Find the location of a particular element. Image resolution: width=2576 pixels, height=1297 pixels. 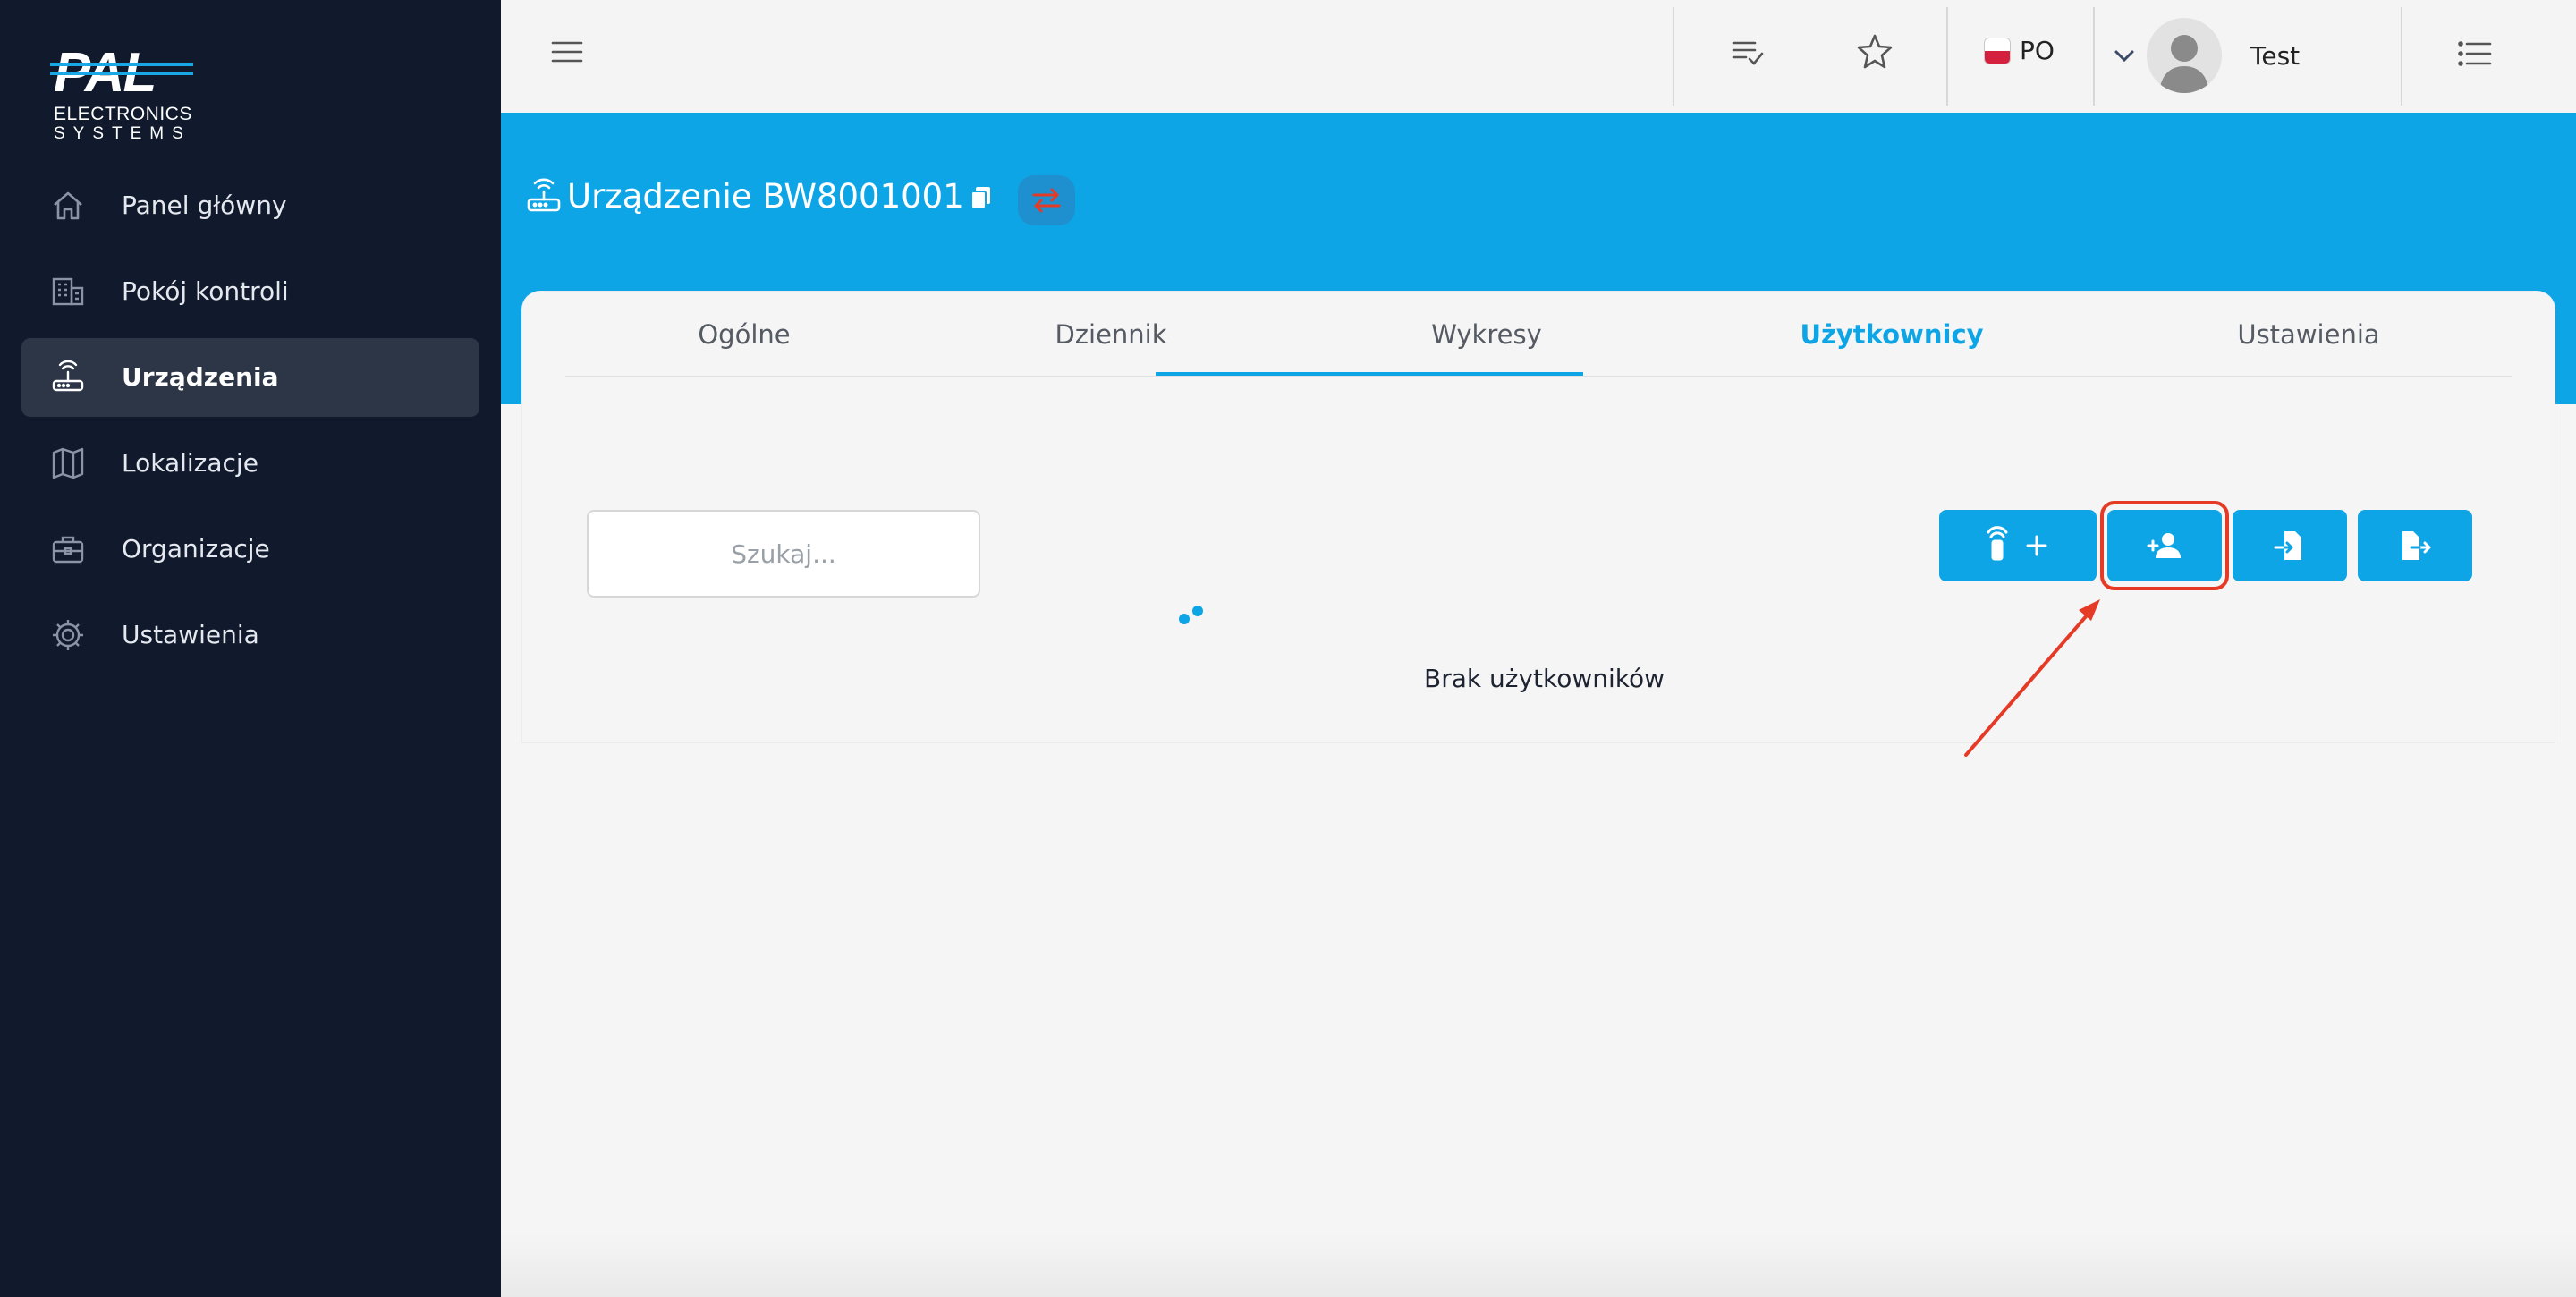

copy-icon is located at coordinates (981, 197).